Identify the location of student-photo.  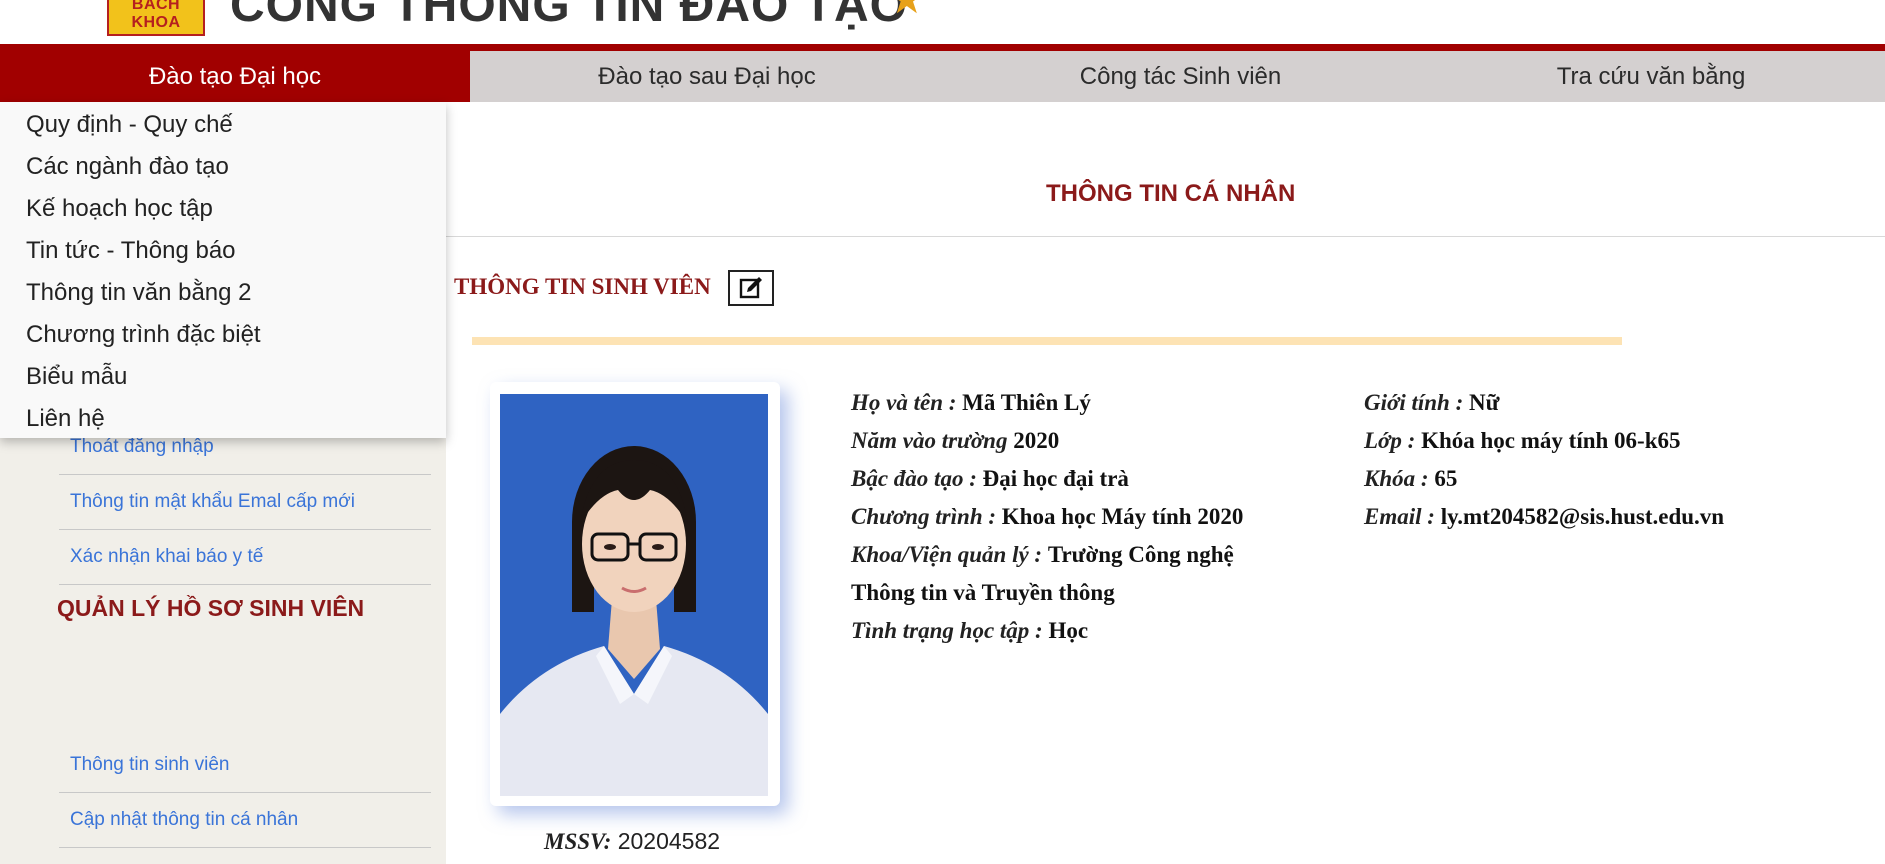
(634, 595).